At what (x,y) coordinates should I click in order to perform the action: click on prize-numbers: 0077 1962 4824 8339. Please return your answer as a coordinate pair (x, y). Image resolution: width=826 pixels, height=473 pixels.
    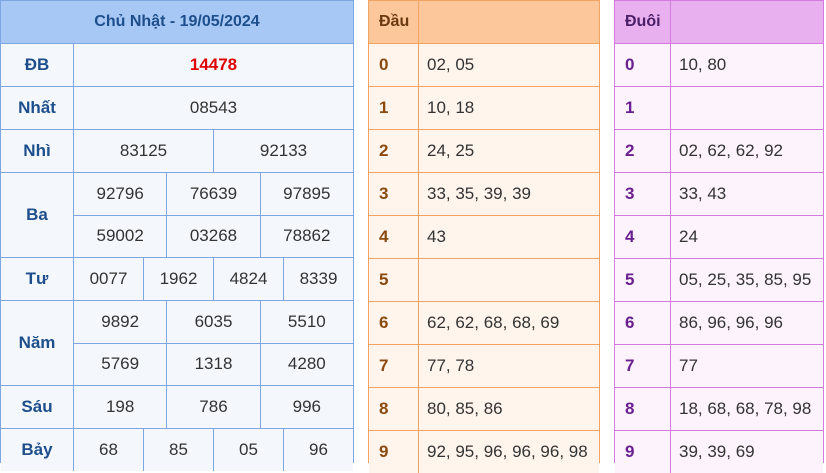
    Looking at the image, I should click on (213, 279).